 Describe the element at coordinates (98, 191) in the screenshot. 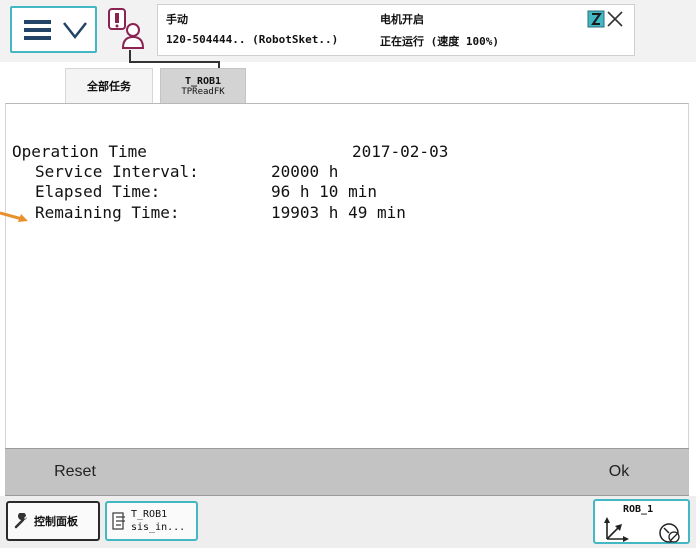

I see `elapsed-time-label: Elapsed Time:` at that location.